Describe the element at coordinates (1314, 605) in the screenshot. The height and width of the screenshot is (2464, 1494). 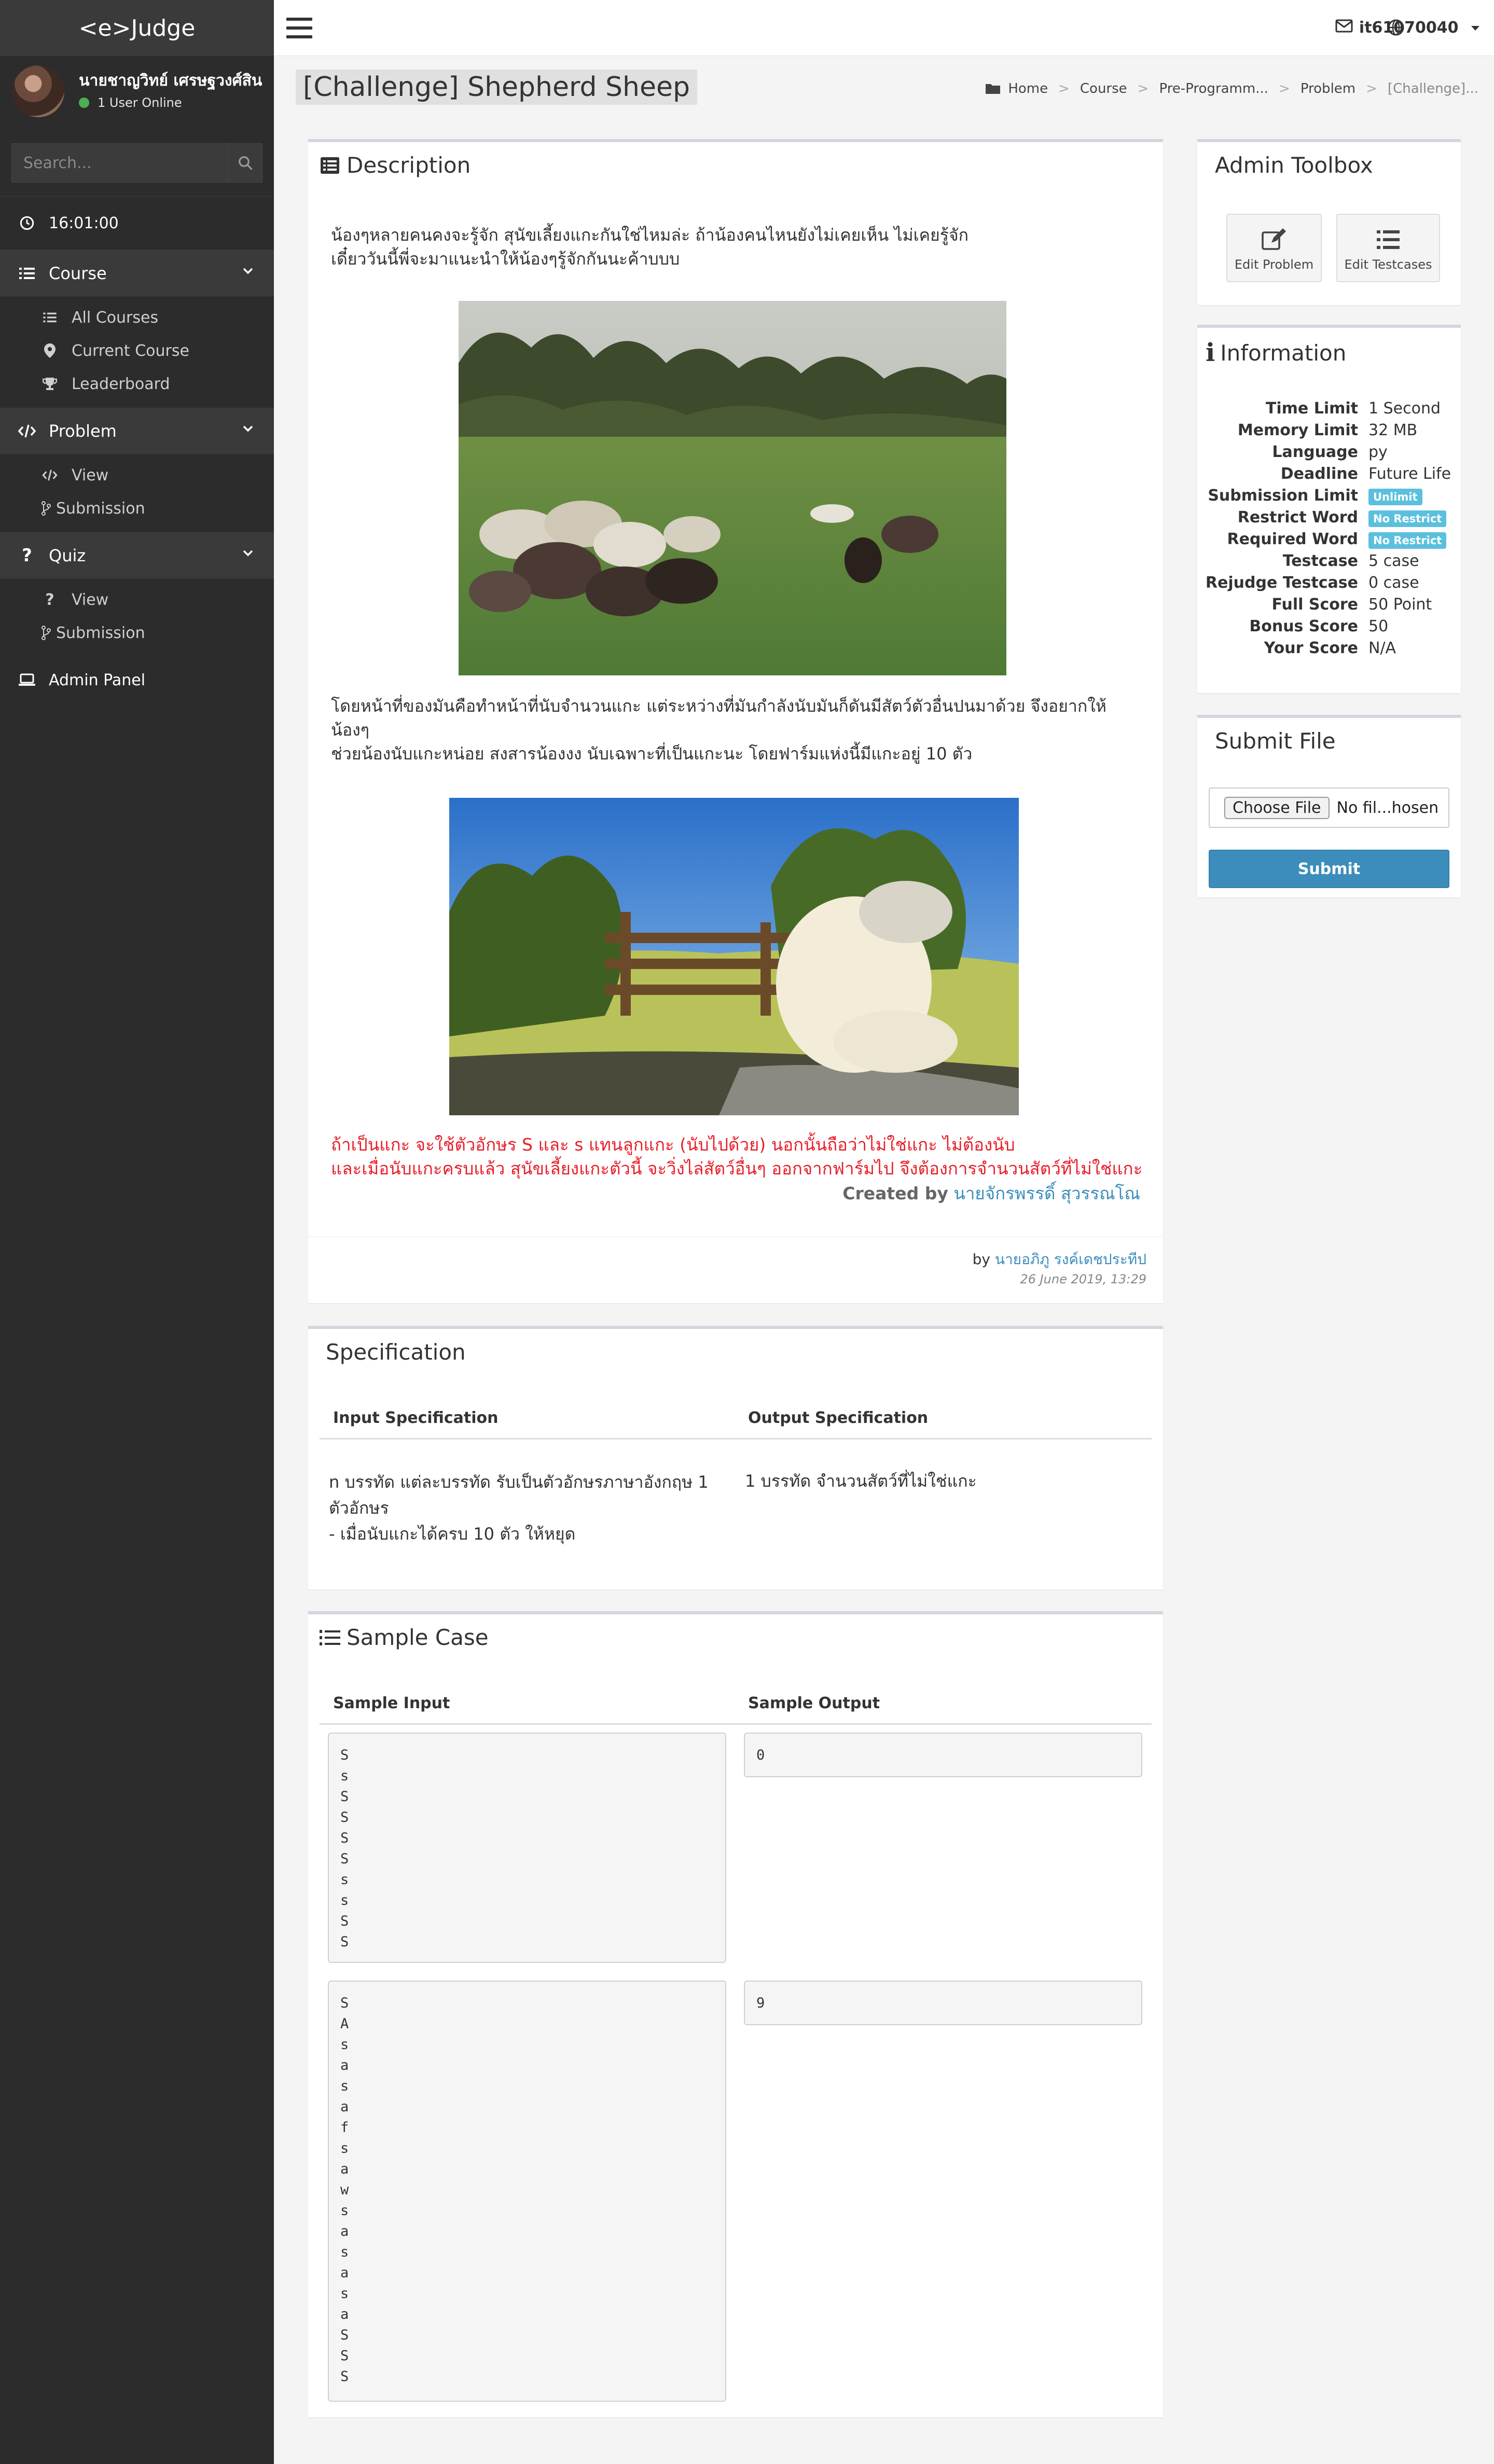
I see `info-label: Full Score` at that location.